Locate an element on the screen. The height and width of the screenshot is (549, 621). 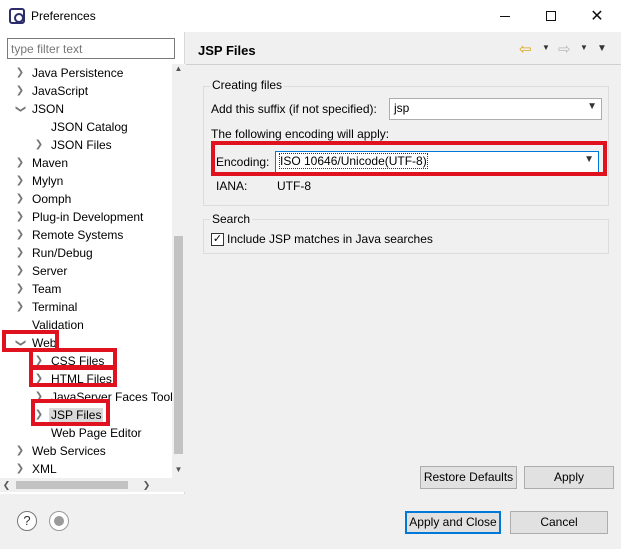
include-jsp-checkbox: ✓ is located at coordinates (217, 239).